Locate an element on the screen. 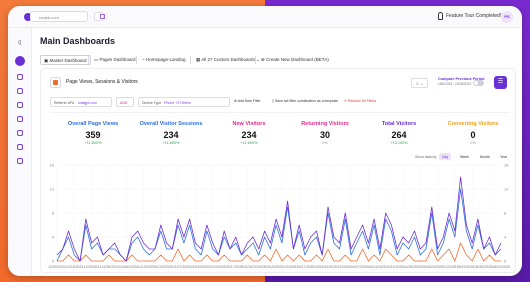 The image size is (530, 282). metric-new-visitors: New Visitors 234 +11,600% is located at coordinates (249, 133).